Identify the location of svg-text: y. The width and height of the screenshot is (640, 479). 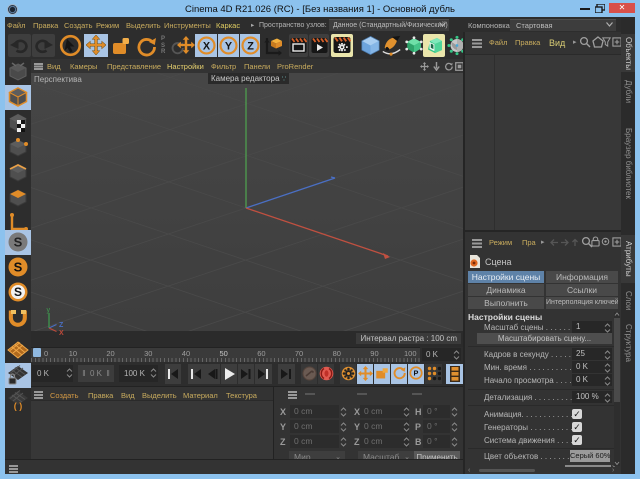
(49, 310).